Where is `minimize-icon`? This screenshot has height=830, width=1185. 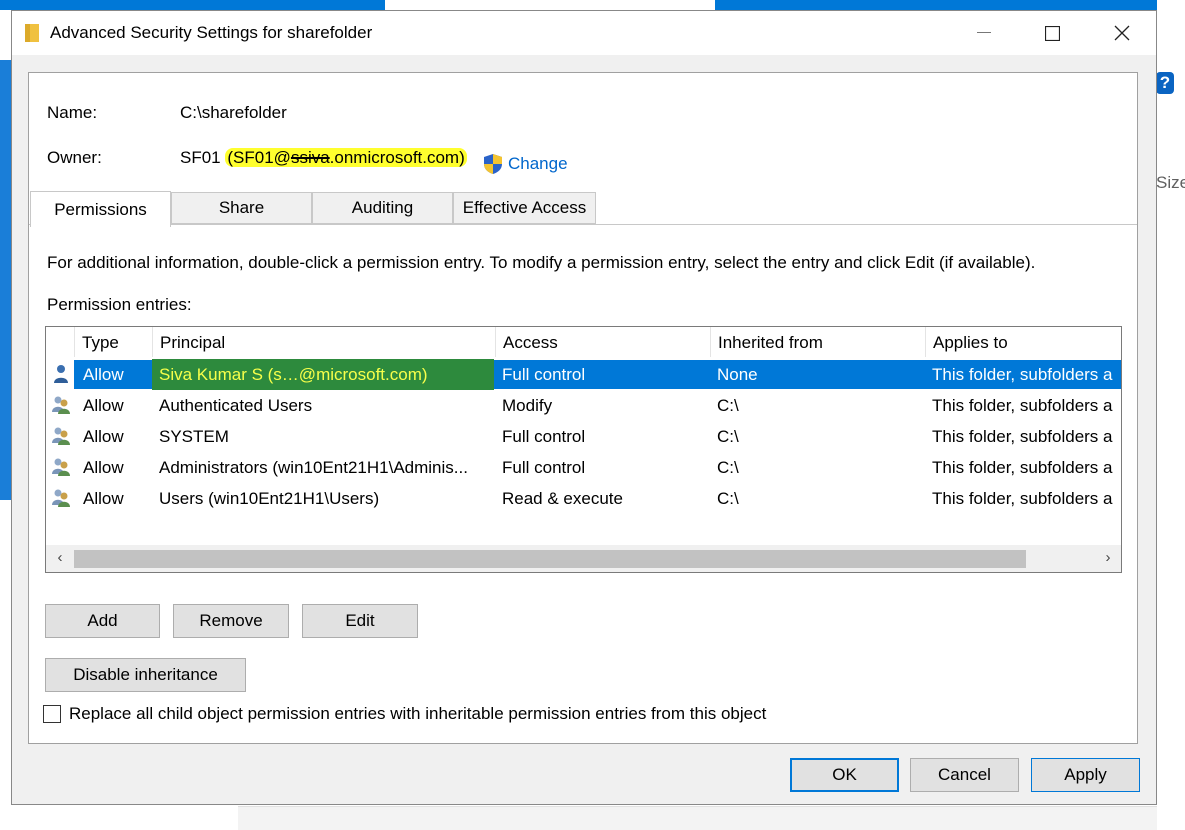 minimize-icon is located at coordinates (984, 32).